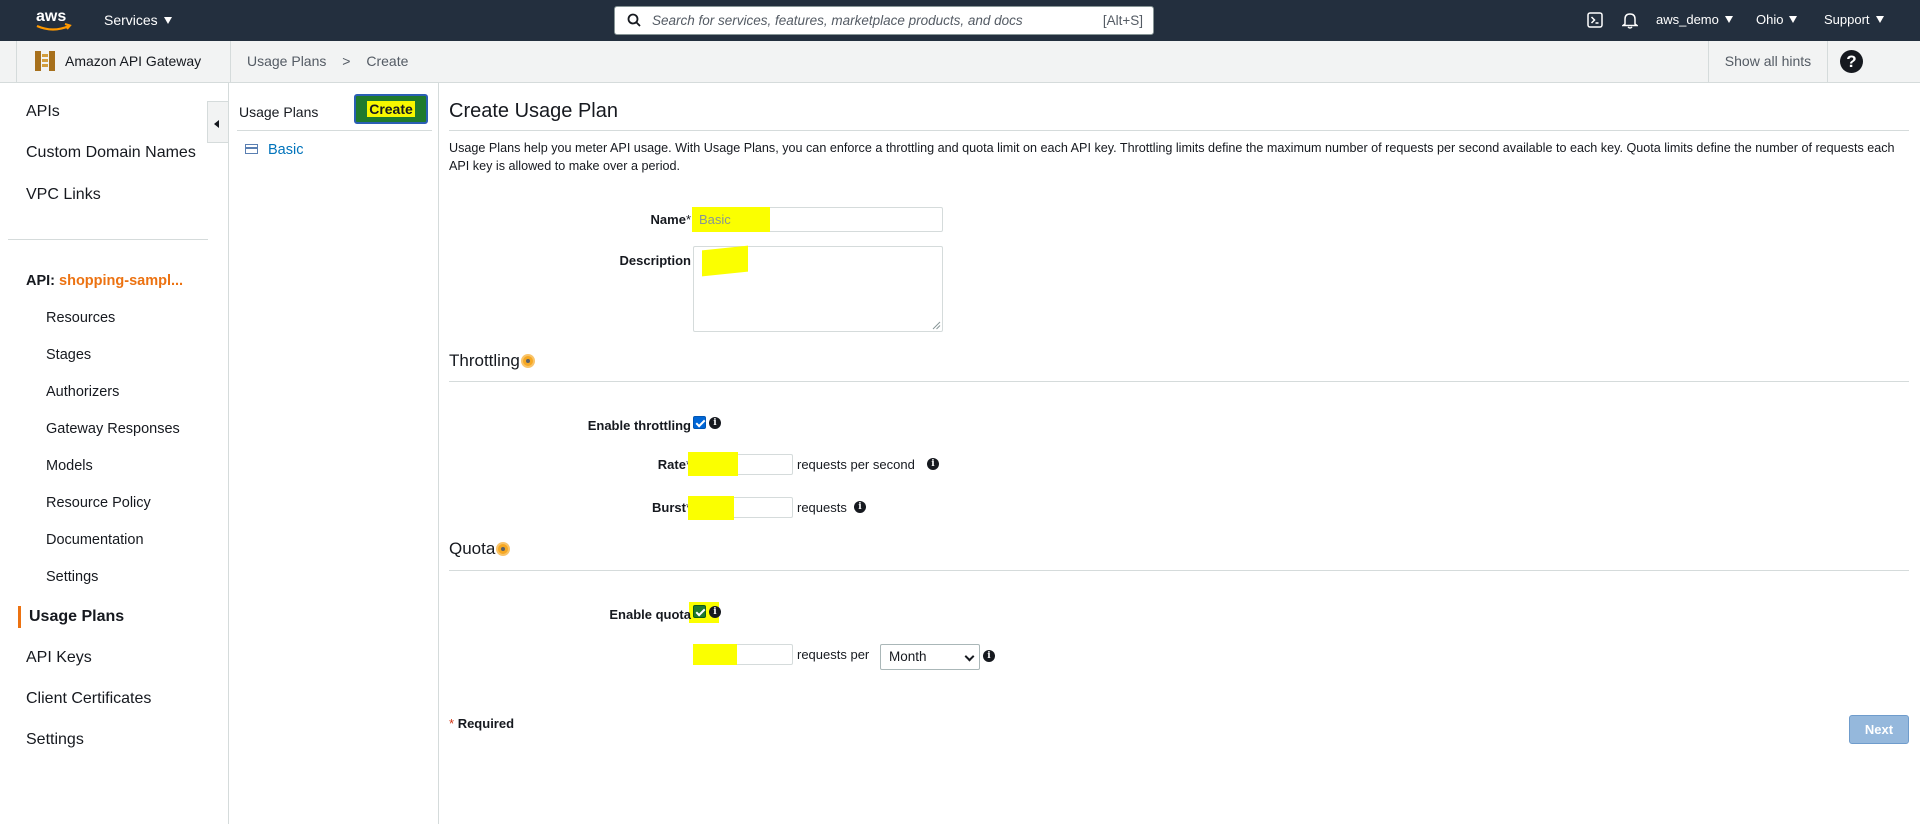  Describe the element at coordinates (45, 61) in the screenshot. I see `api-gateway-icon` at that location.